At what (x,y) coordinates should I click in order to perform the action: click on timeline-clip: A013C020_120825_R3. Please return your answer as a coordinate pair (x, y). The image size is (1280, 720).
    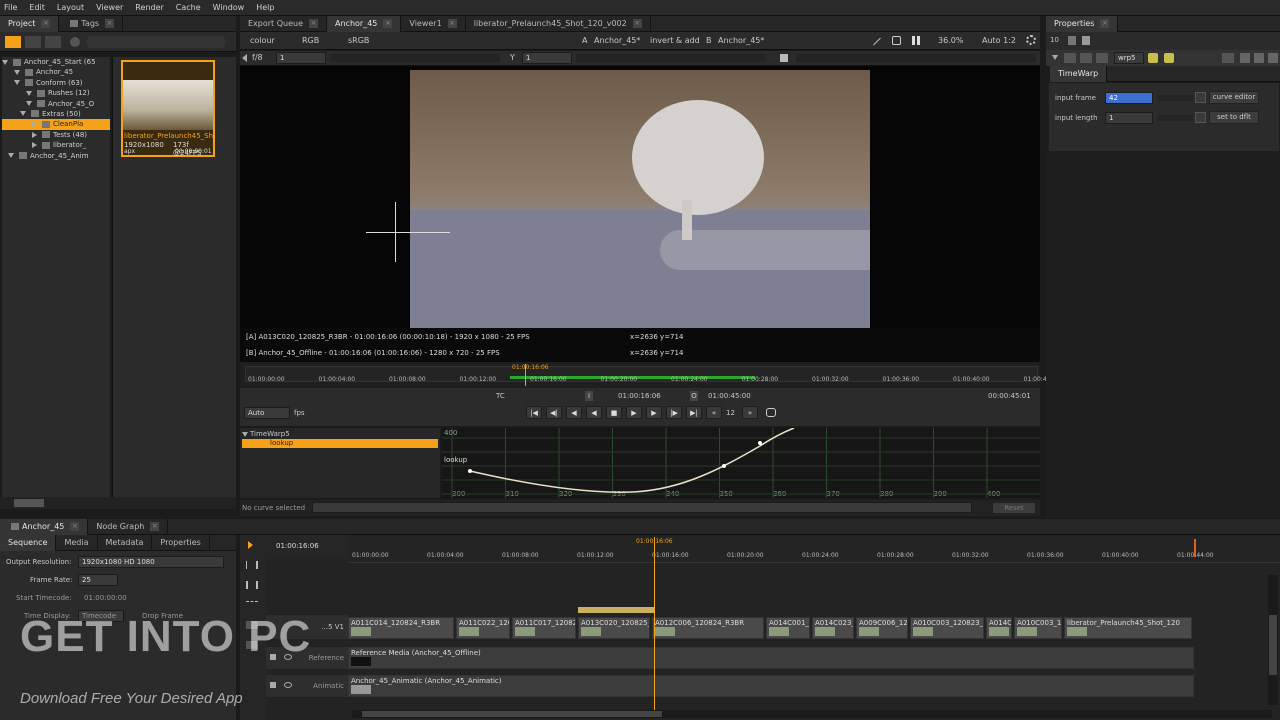
    Looking at the image, I should click on (614, 628).